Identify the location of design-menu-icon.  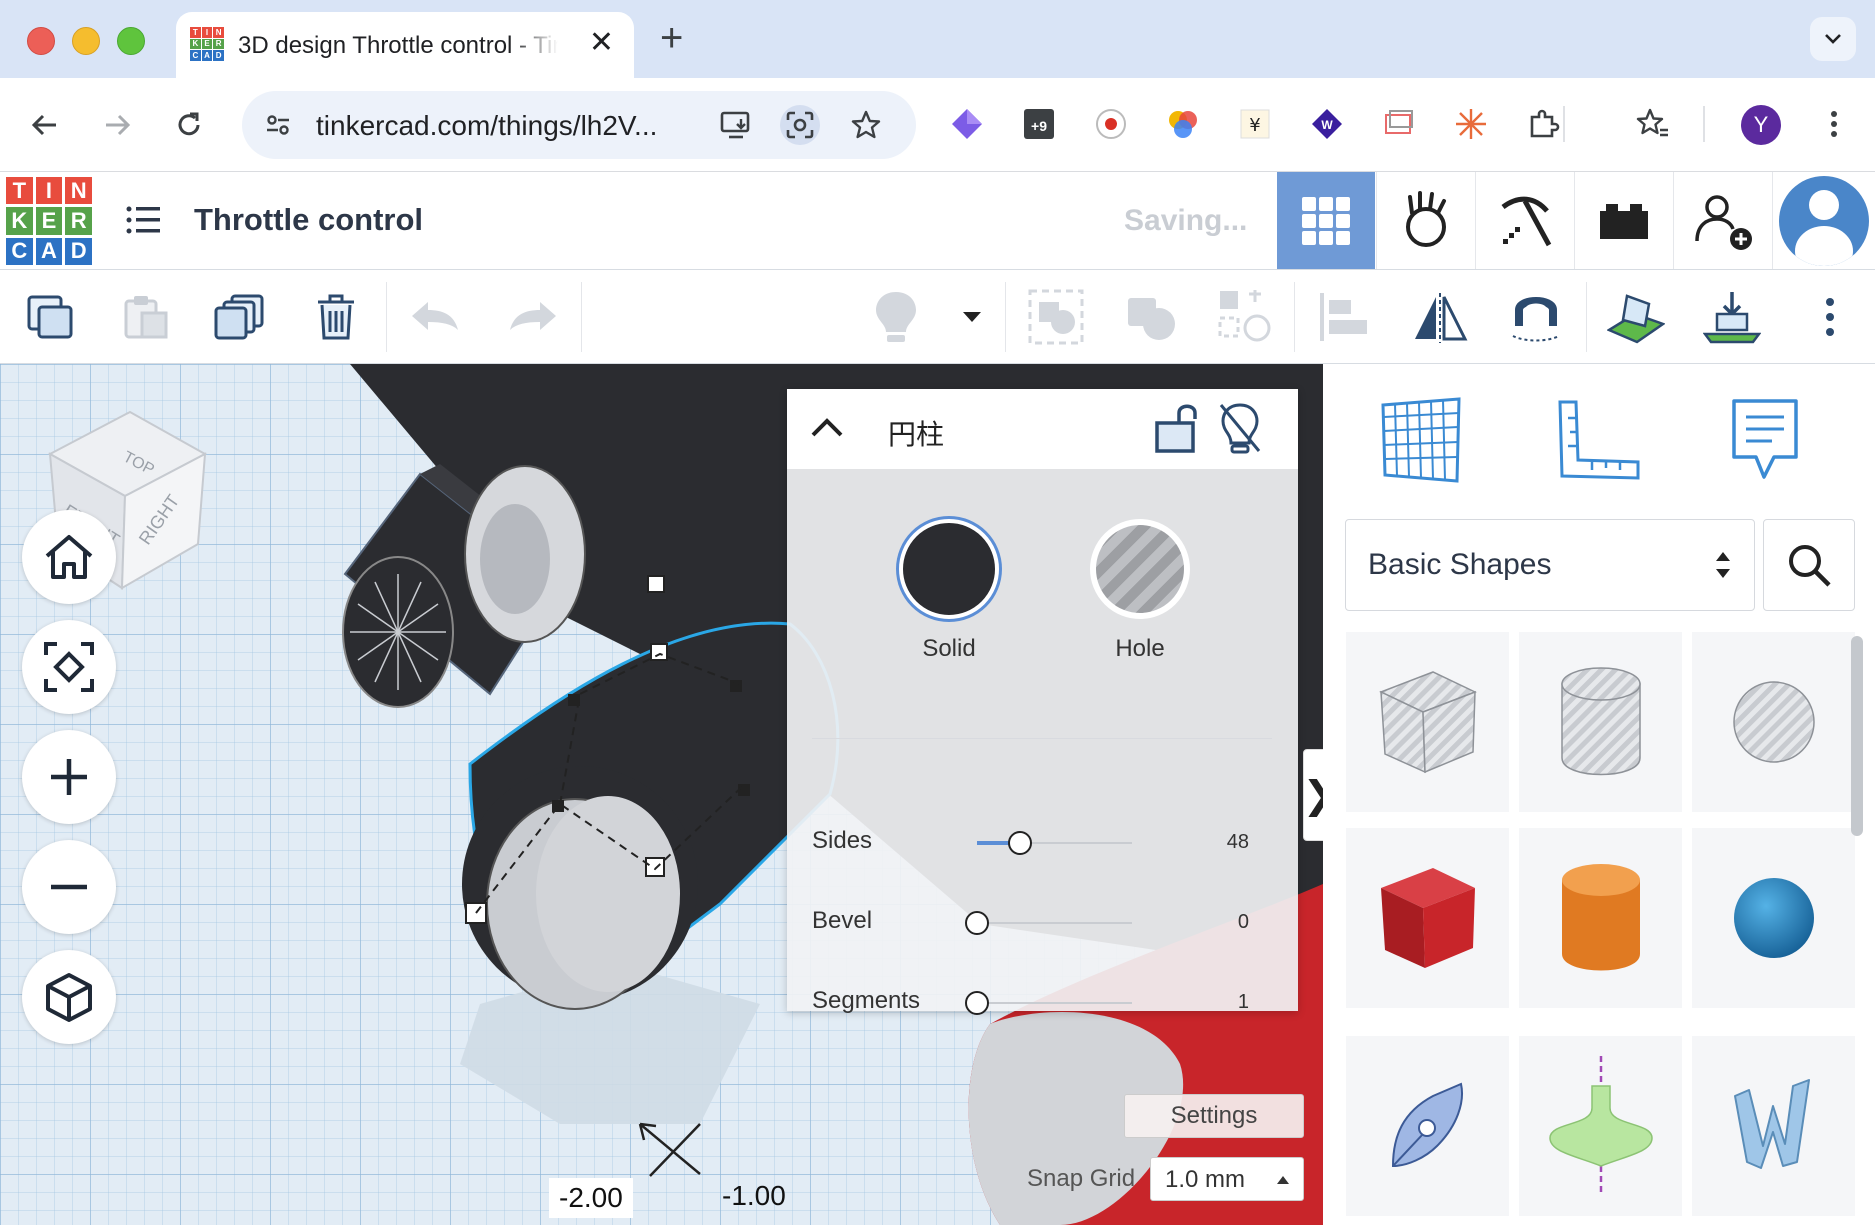
(143, 222).